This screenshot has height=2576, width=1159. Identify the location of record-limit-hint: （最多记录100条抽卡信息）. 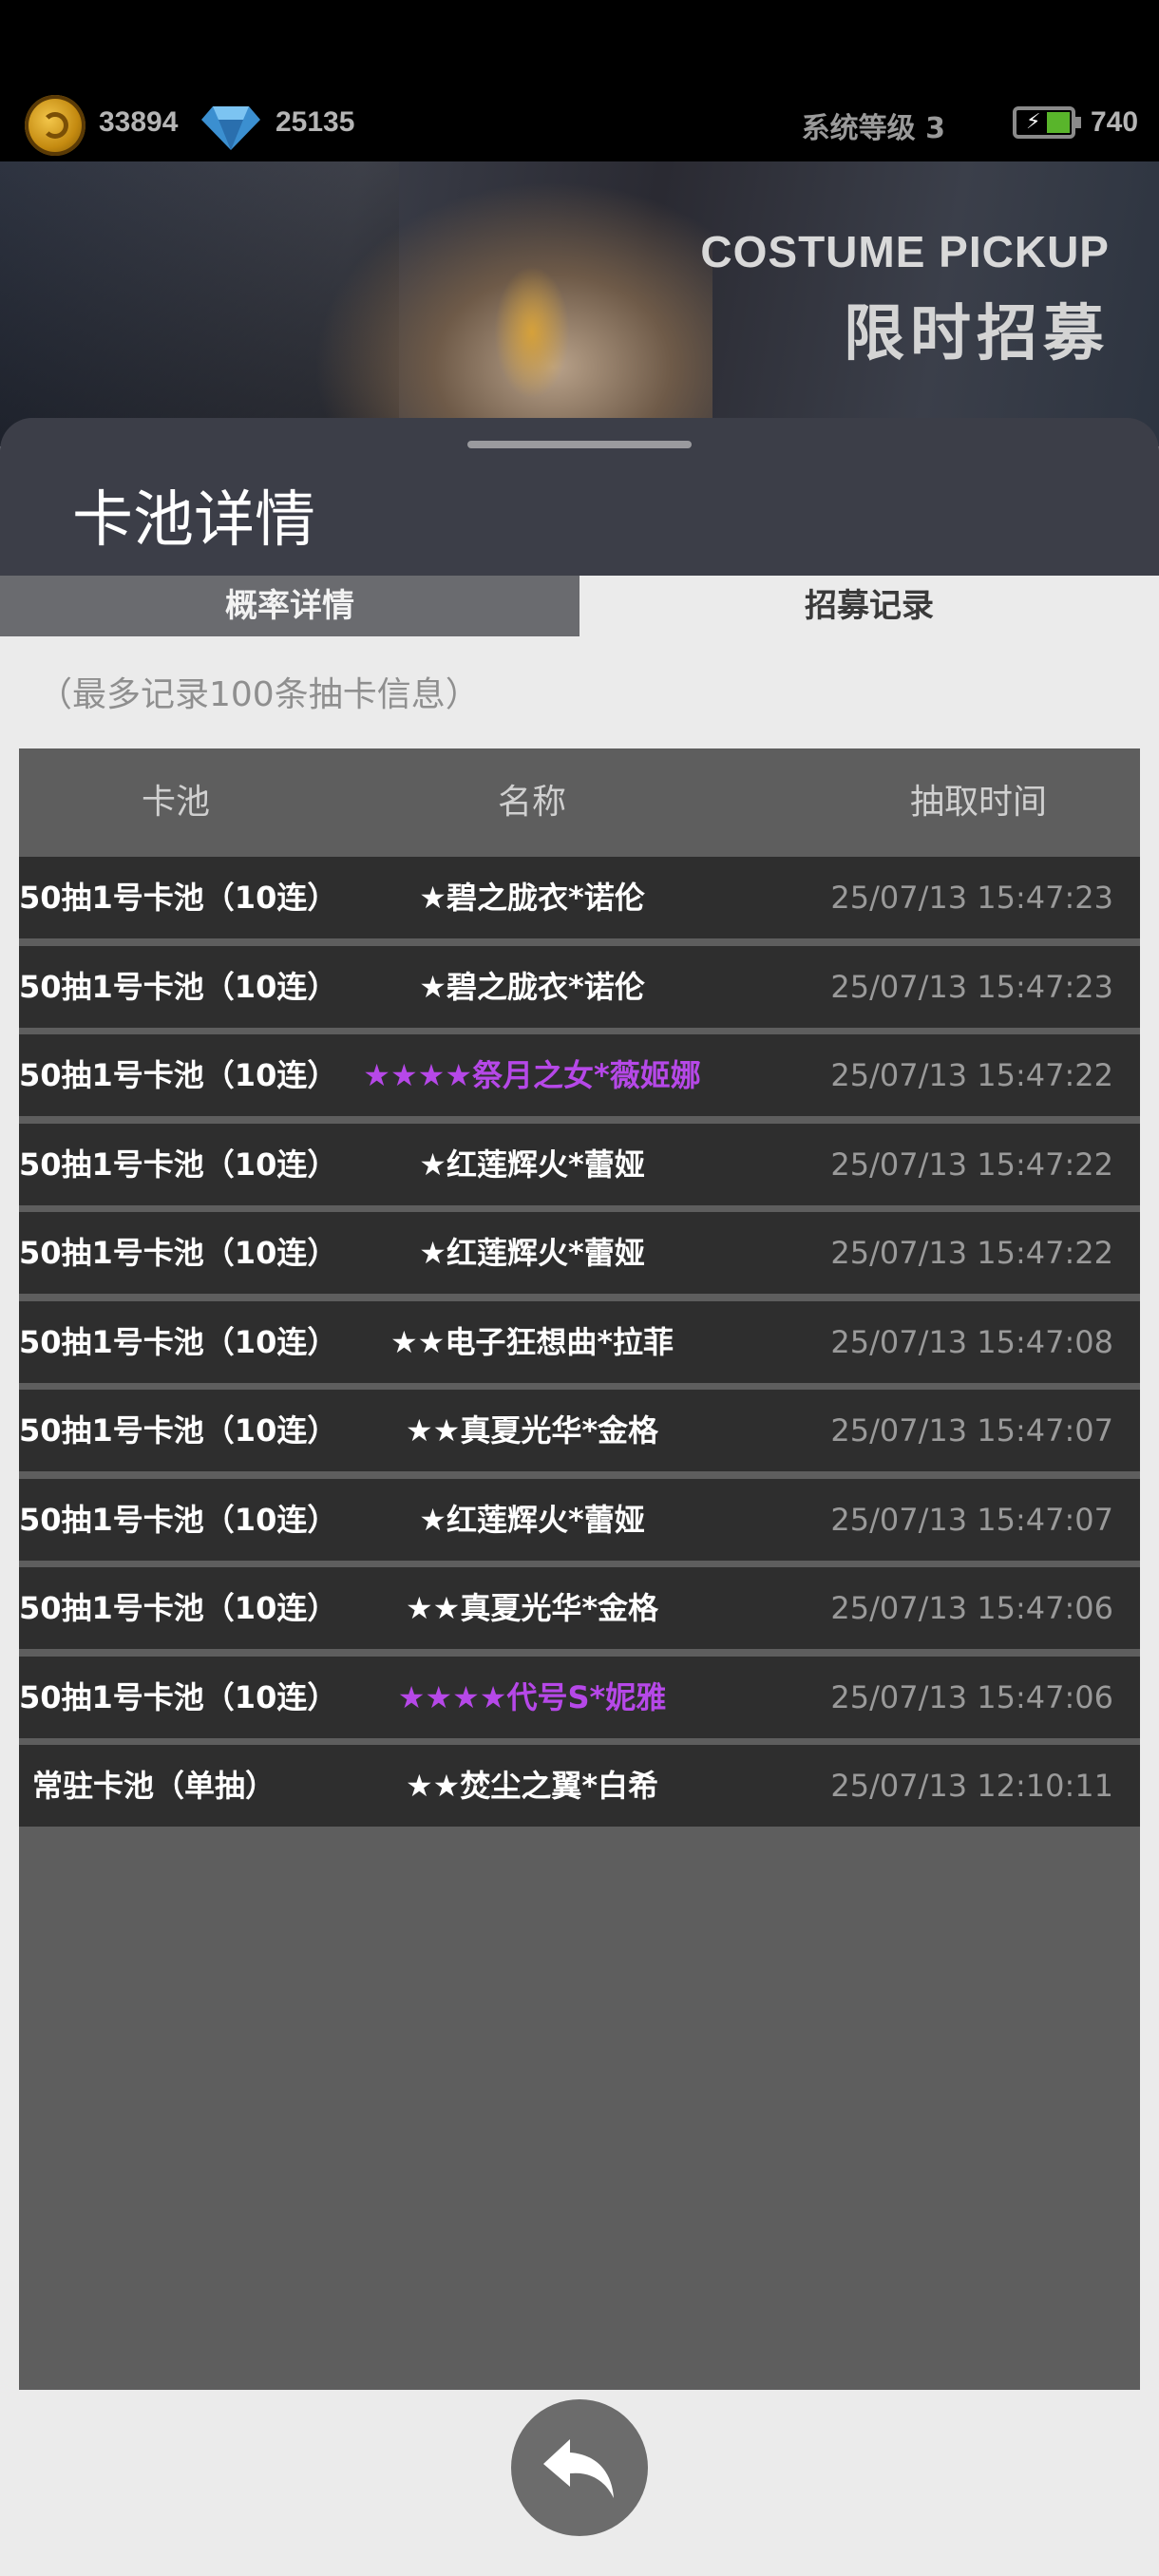
(259, 694).